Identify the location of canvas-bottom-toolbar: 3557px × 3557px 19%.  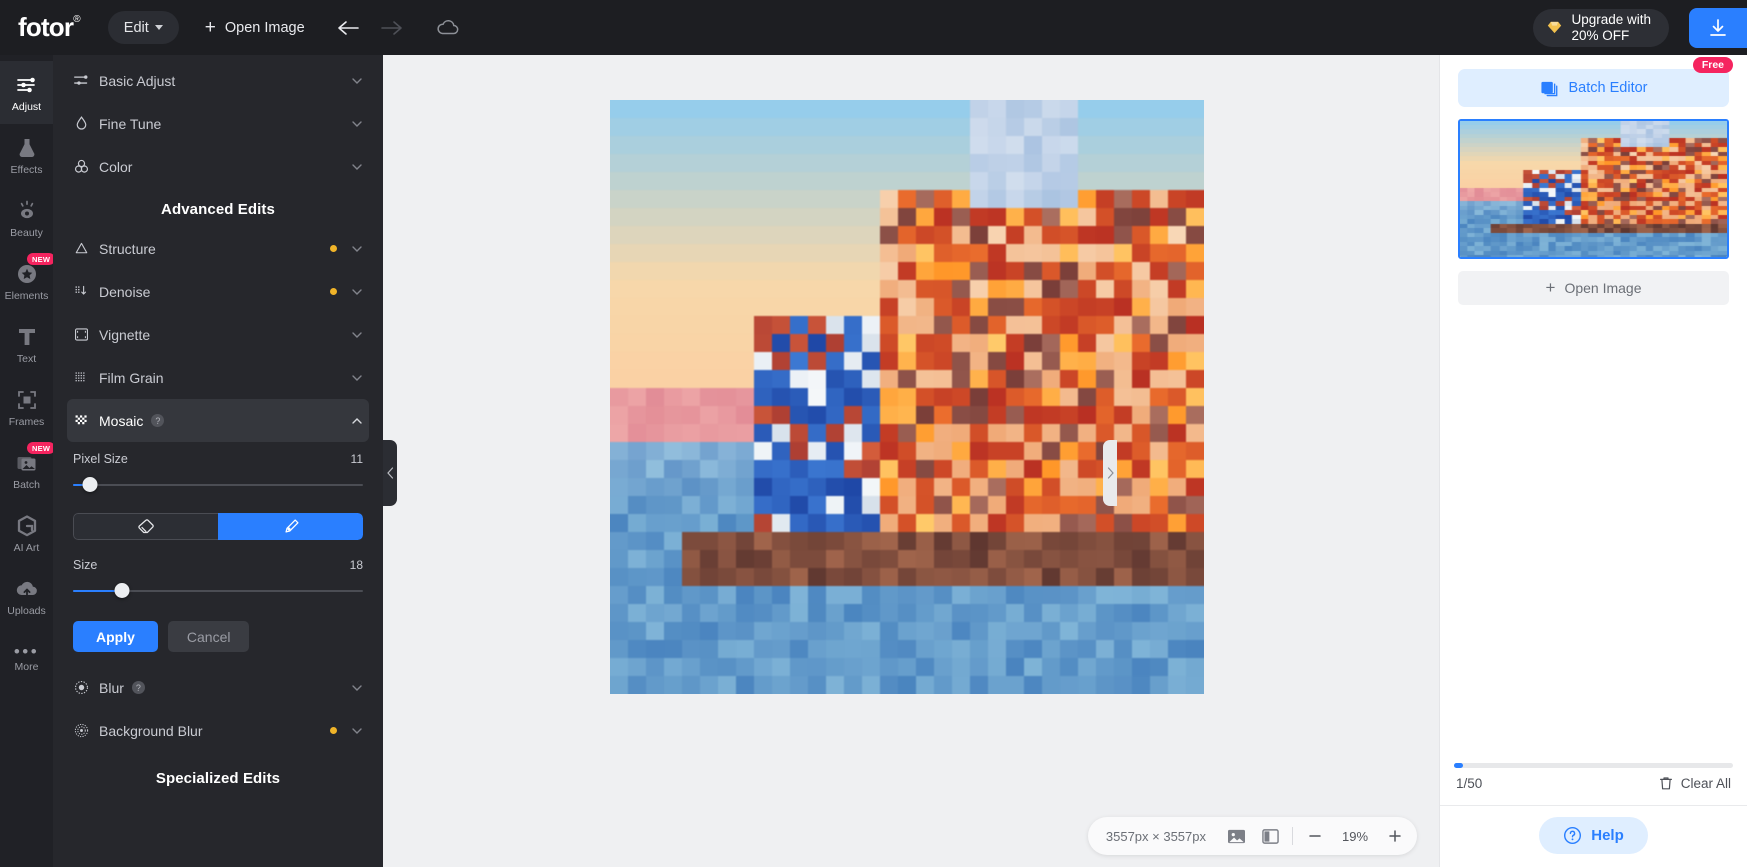
(1252, 836).